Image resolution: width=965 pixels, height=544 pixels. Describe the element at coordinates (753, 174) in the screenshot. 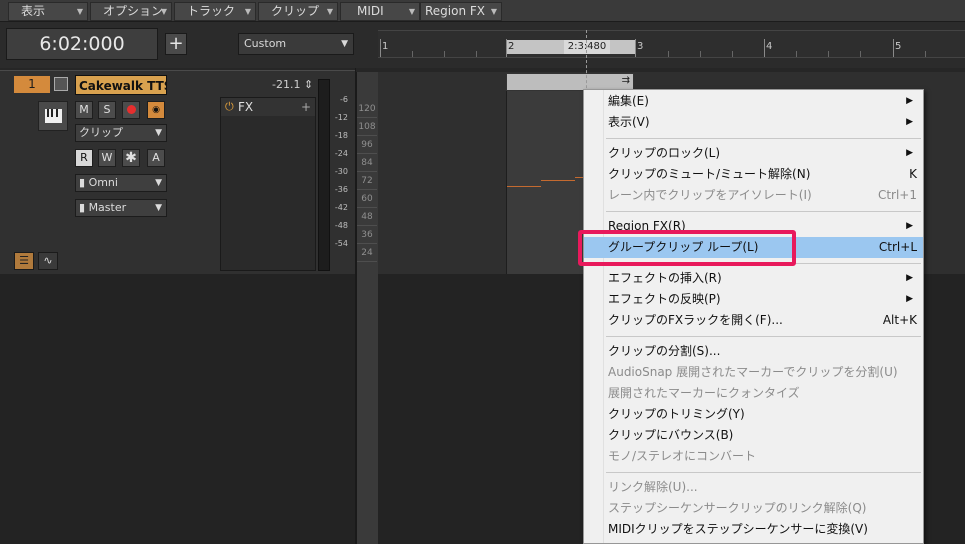

I see `menu-item-clip-mute: クリップのミュート/ミュート解除(N) K` at that location.